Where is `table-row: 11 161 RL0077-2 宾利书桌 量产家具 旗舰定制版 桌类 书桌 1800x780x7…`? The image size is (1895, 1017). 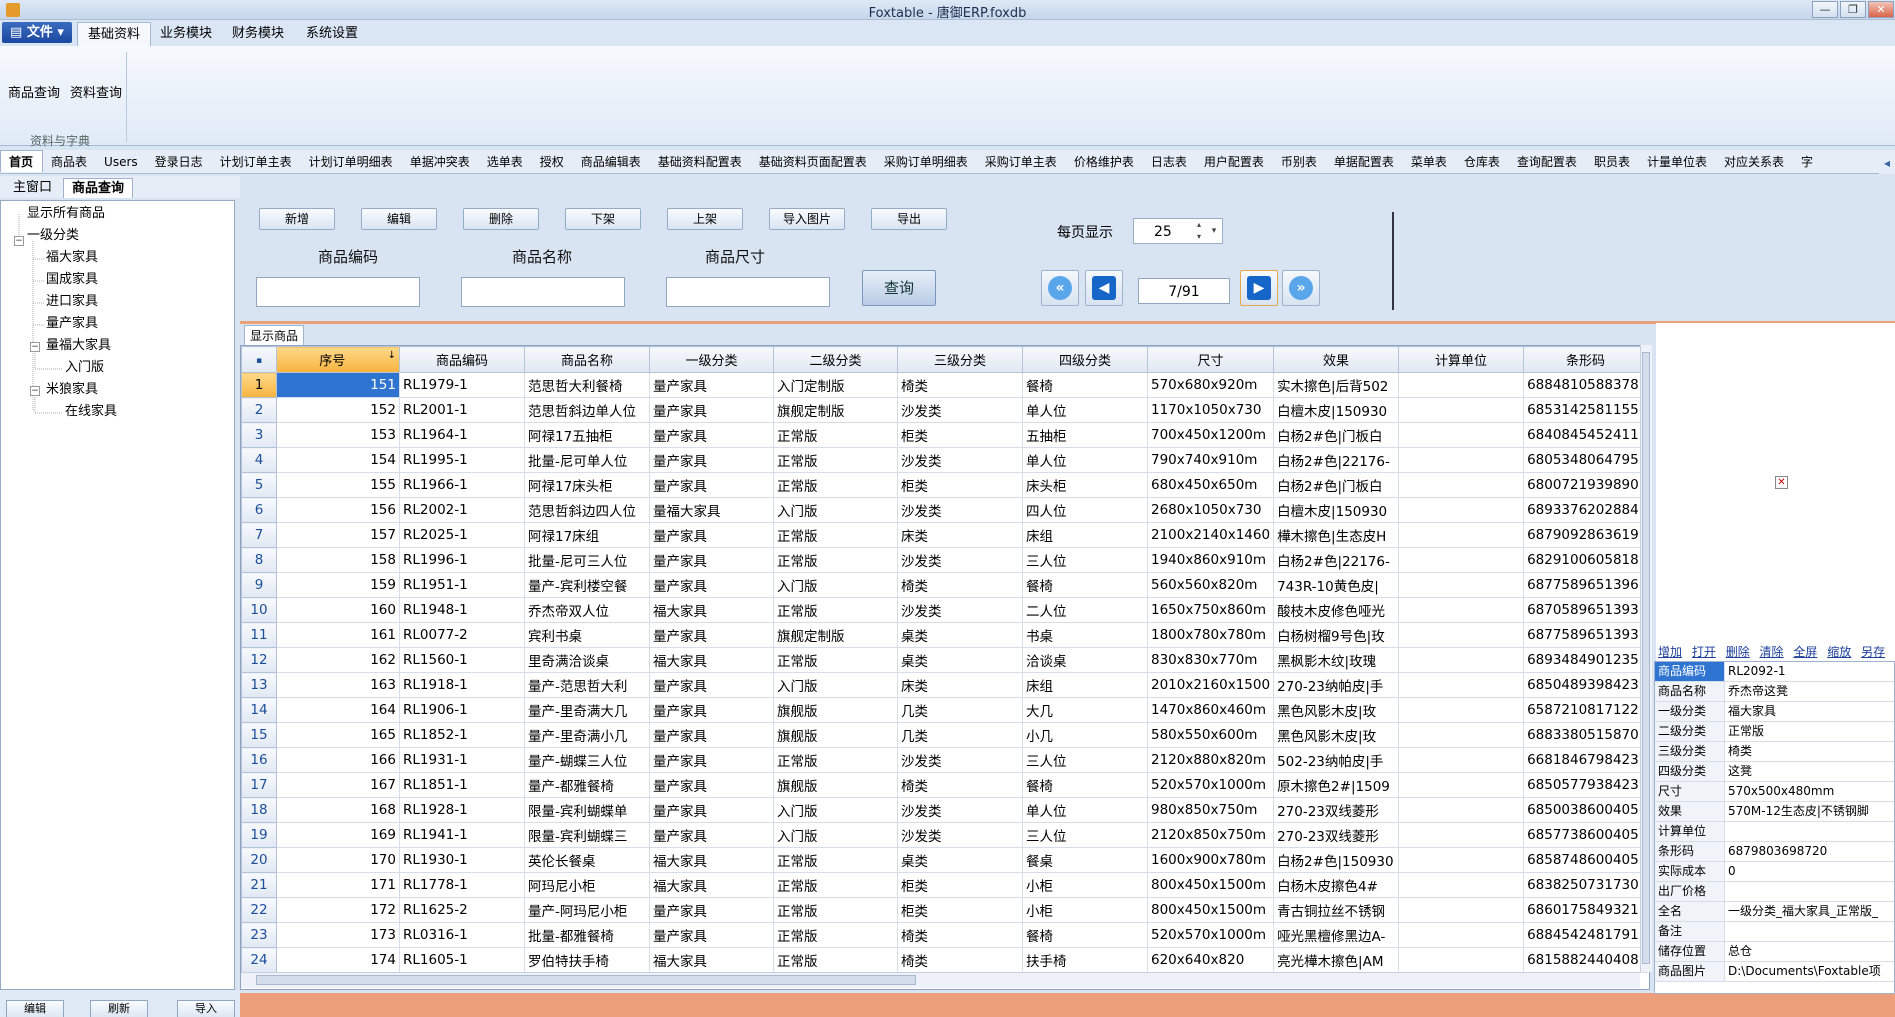 table-row: 11 161 RL0077-2 宾利书桌 量产家具 旗舰定制版 桌类 书桌 1800x780x7… is located at coordinates (945, 635).